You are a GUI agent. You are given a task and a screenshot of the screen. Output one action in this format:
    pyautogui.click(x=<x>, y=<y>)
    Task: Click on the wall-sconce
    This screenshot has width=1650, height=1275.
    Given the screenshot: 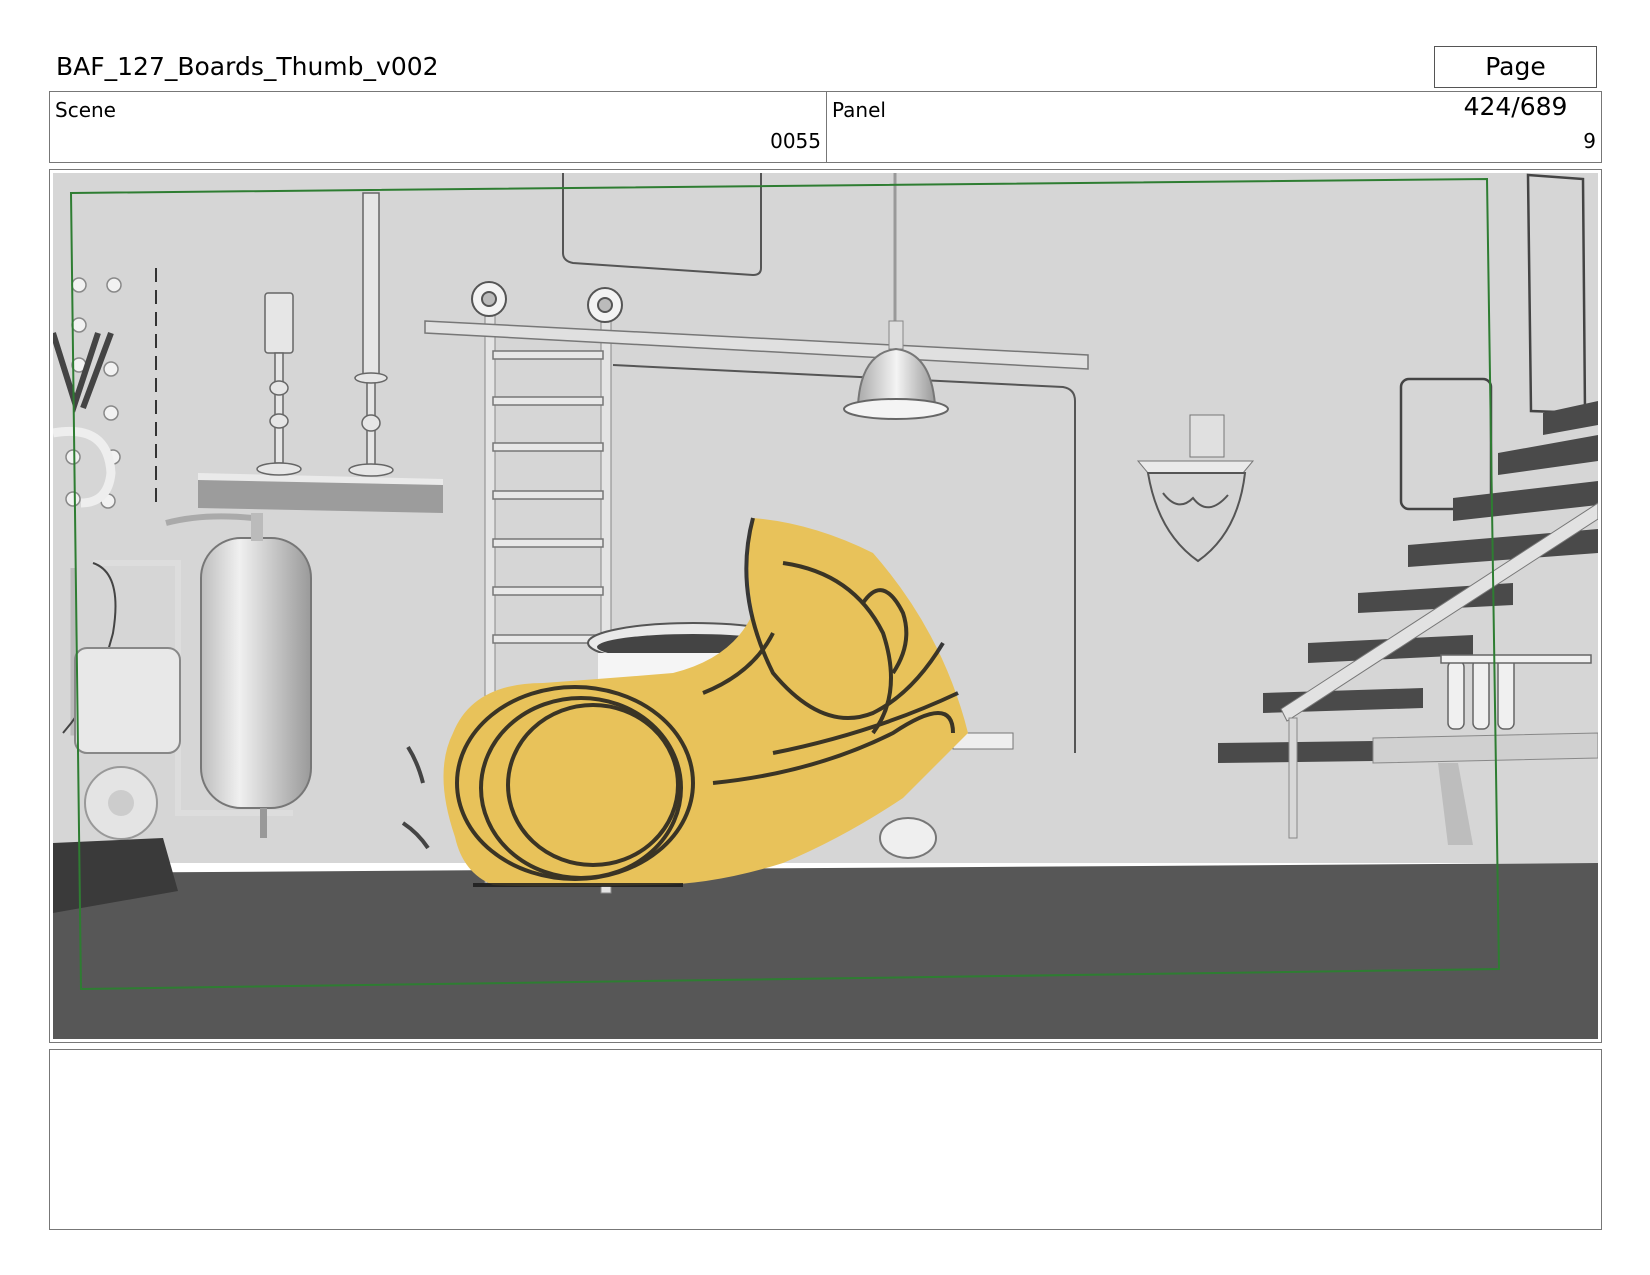 What is the action you would take?
    pyautogui.click(x=1195, y=467)
    